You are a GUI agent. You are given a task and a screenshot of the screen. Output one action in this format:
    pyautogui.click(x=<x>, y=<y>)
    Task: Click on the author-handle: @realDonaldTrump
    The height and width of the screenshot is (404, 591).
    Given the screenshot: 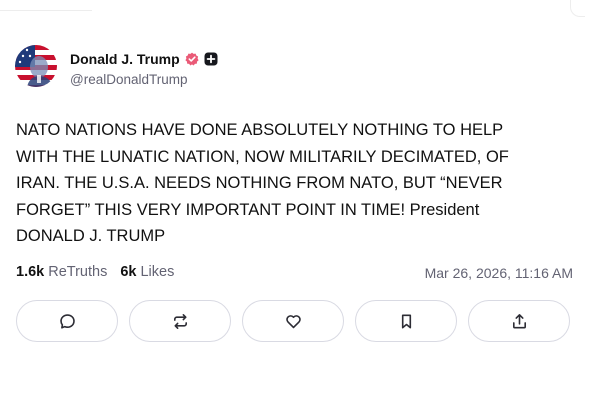 What is the action you would take?
    pyautogui.click(x=129, y=79)
    